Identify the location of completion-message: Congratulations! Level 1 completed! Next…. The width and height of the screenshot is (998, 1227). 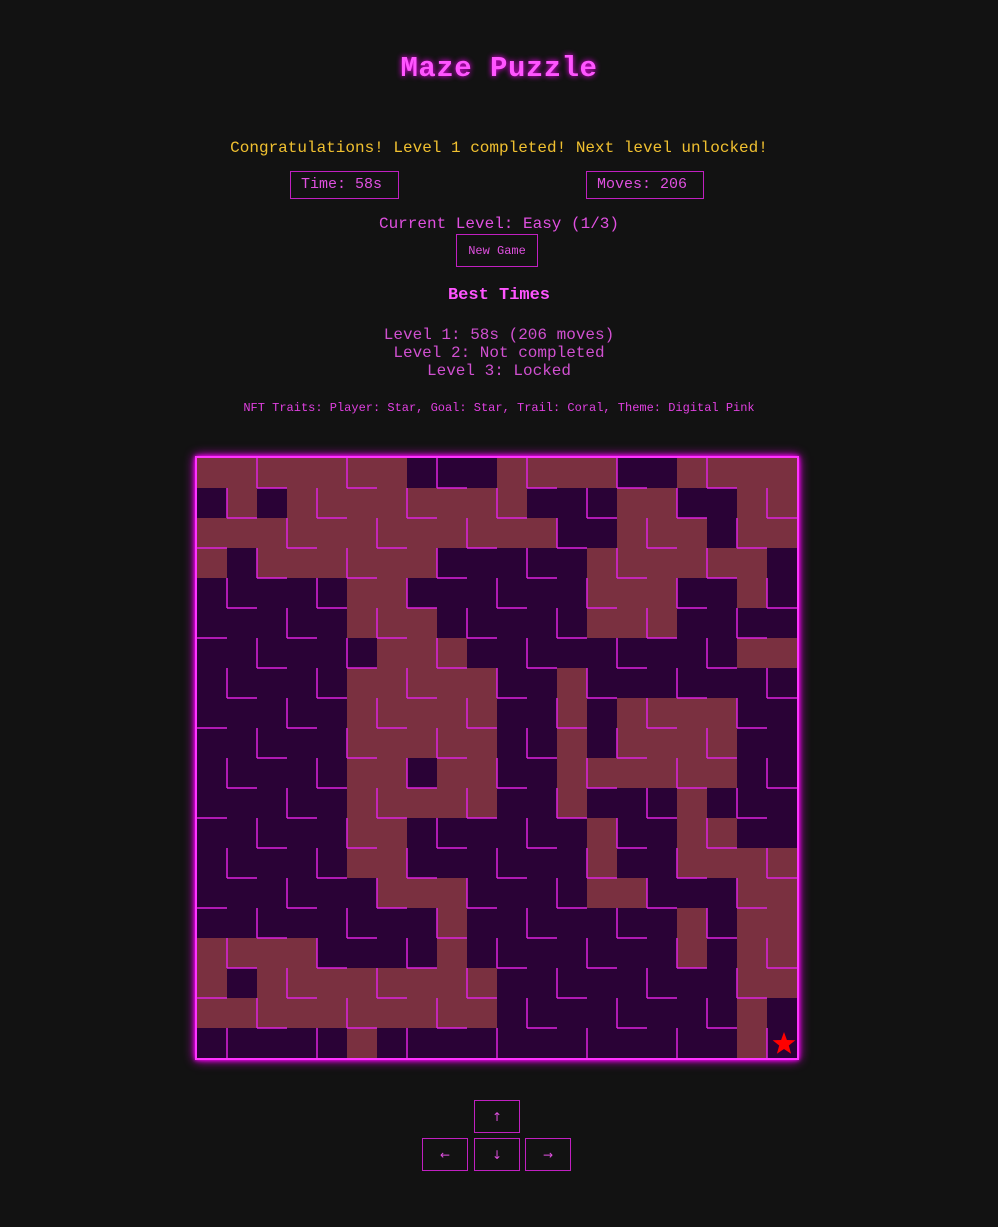
(499, 148).